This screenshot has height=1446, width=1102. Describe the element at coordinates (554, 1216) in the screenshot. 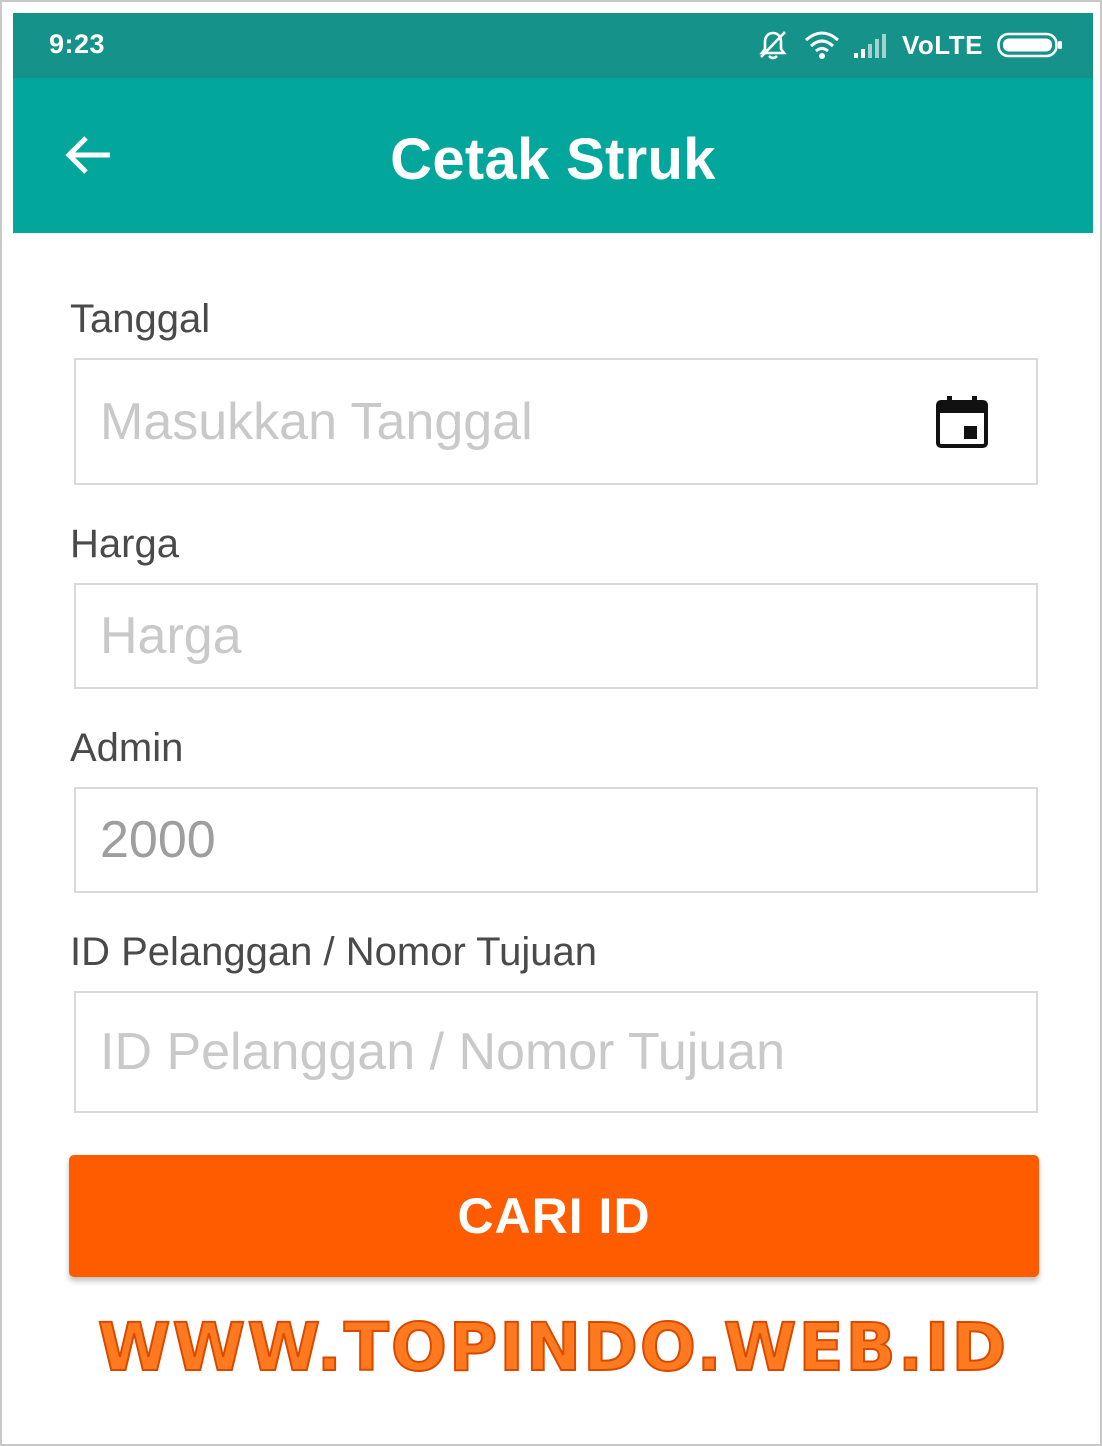

I see `cari-id-button: CARI ID` at that location.